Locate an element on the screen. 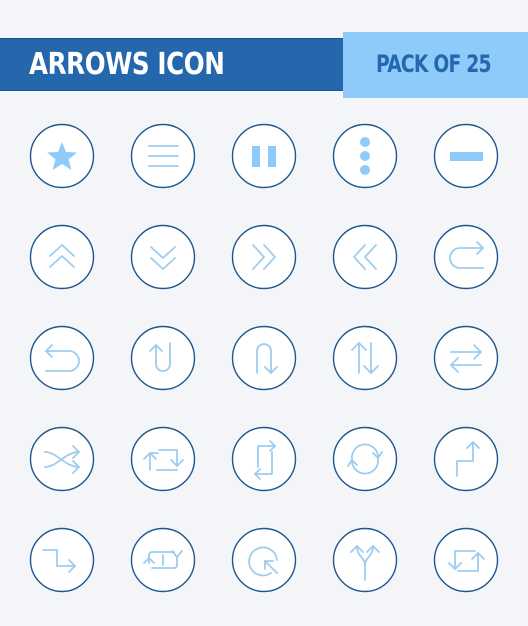 Image resolution: width=528 pixels, height=626 pixels. loop-arrow-icon is located at coordinates (466, 560).